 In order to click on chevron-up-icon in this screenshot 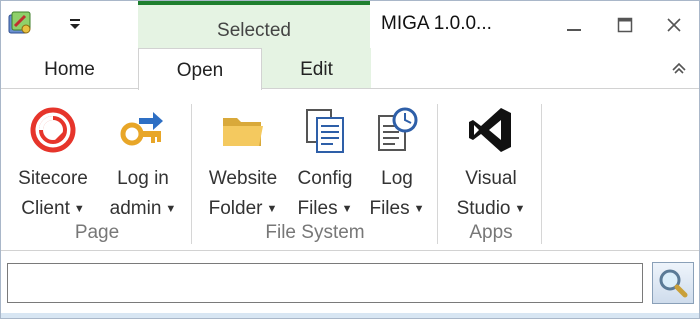, I will do `click(679, 68)`.